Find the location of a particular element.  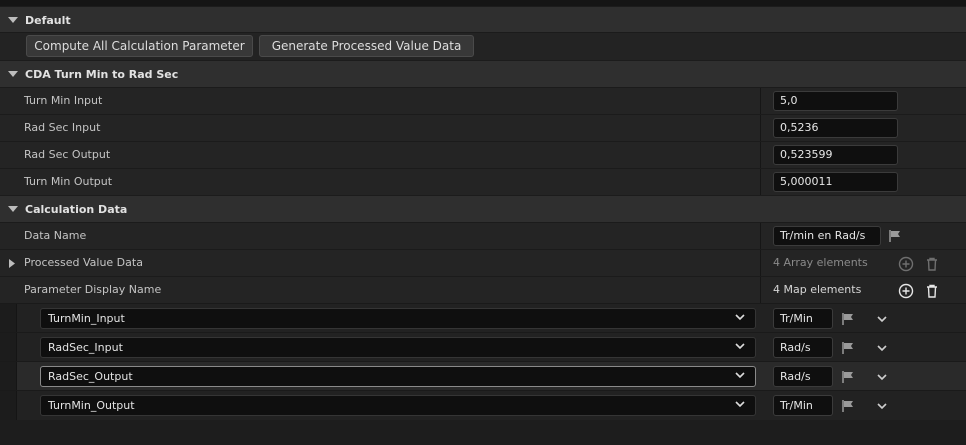

map-entry-row: RadSec_Input Rad/s is located at coordinates (483, 347).